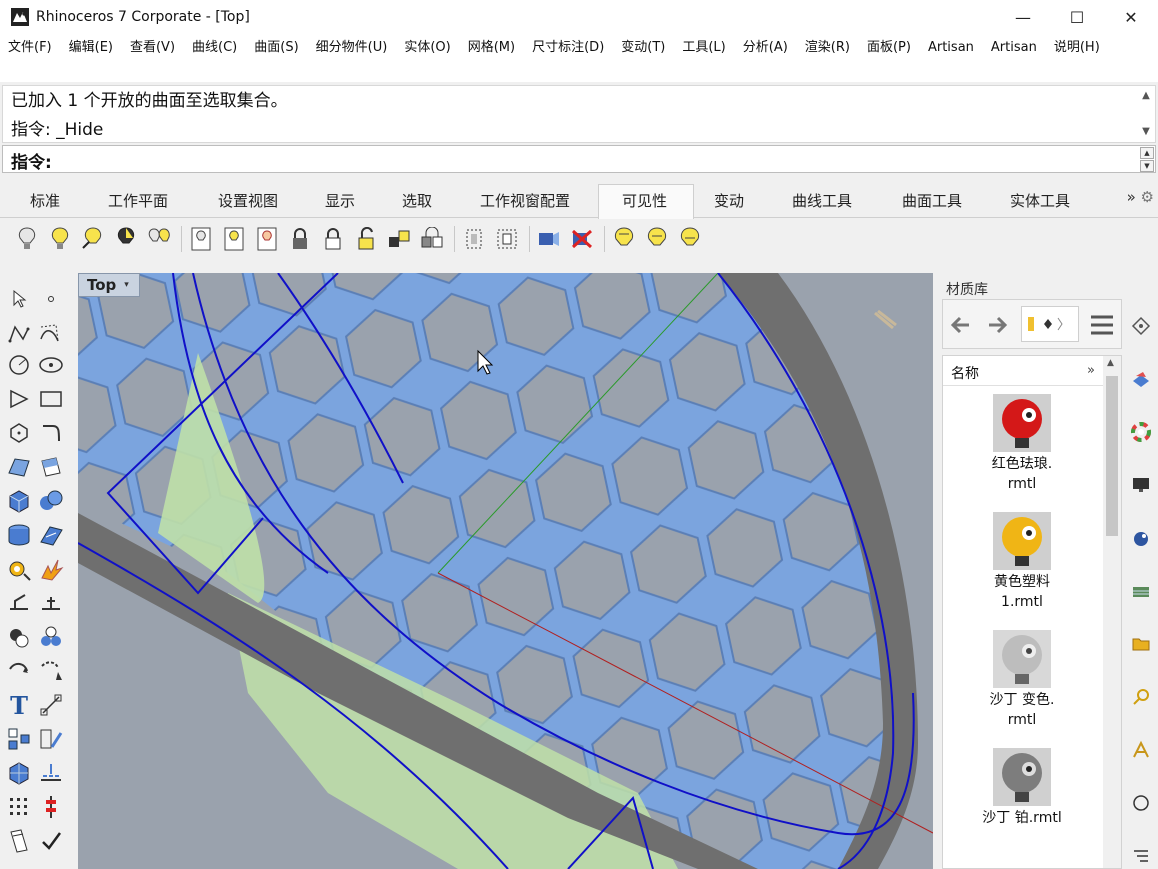 This screenshot has height=869, width=1158. What do you see at coordinates (152, 48) in the screenshot?
I see `menu-view: 查看(V)` at bounding box center [152, 48].